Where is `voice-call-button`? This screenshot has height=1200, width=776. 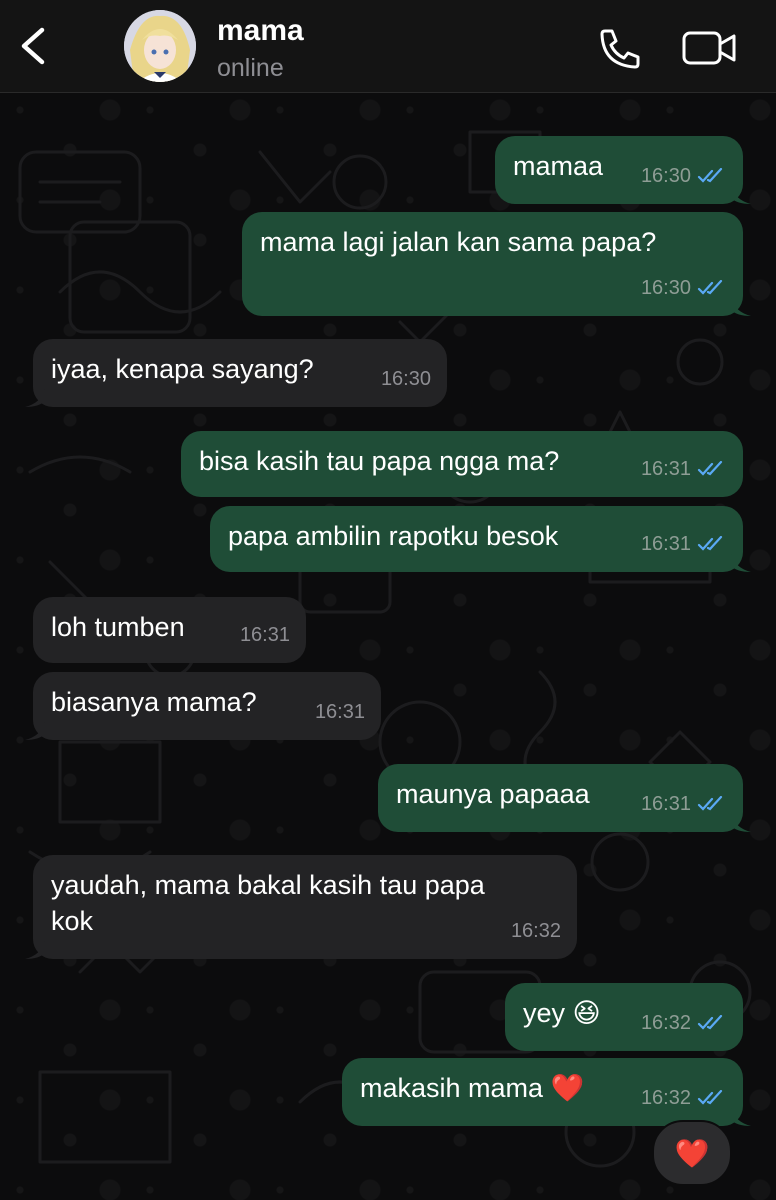 voice-call-button is located at coordinates (618, 48).